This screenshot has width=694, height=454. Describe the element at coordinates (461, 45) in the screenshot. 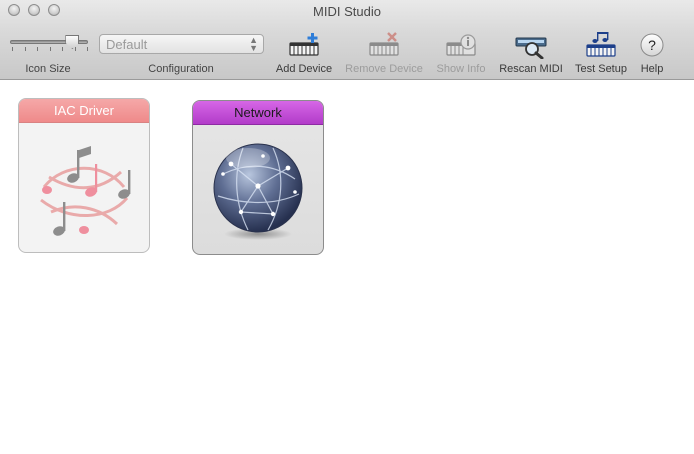

I see `show-info-icon` at that location.